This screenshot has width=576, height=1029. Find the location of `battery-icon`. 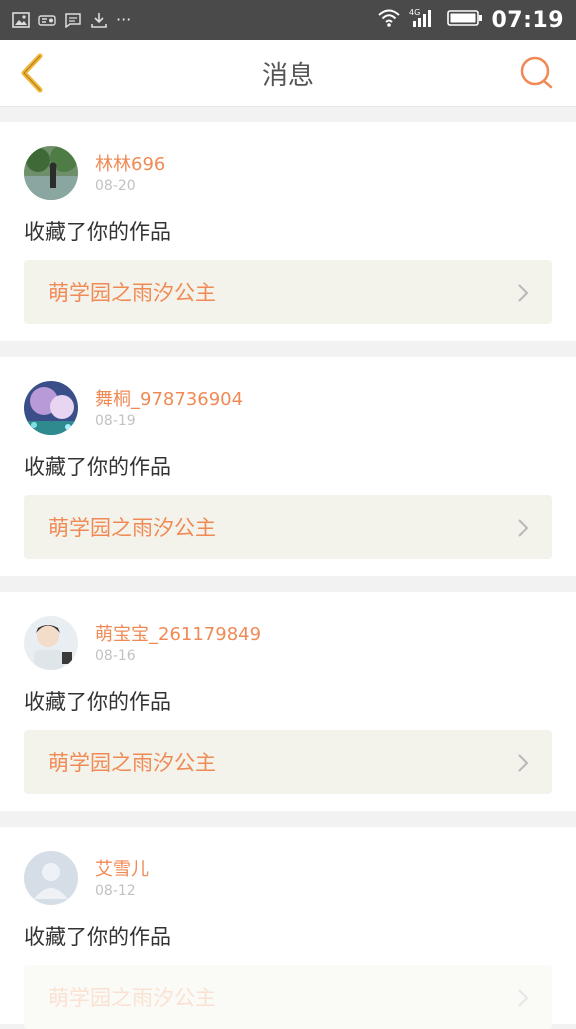

battery-icon is located at coordinates (465, 20).